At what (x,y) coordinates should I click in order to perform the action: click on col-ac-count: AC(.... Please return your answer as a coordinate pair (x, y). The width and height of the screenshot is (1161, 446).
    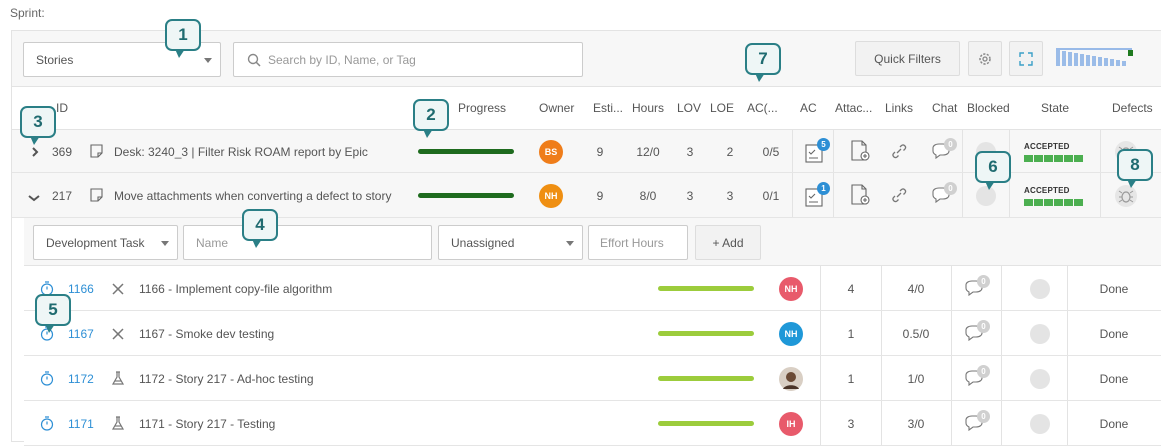
    Looking at the image, I should click on (762, 108).